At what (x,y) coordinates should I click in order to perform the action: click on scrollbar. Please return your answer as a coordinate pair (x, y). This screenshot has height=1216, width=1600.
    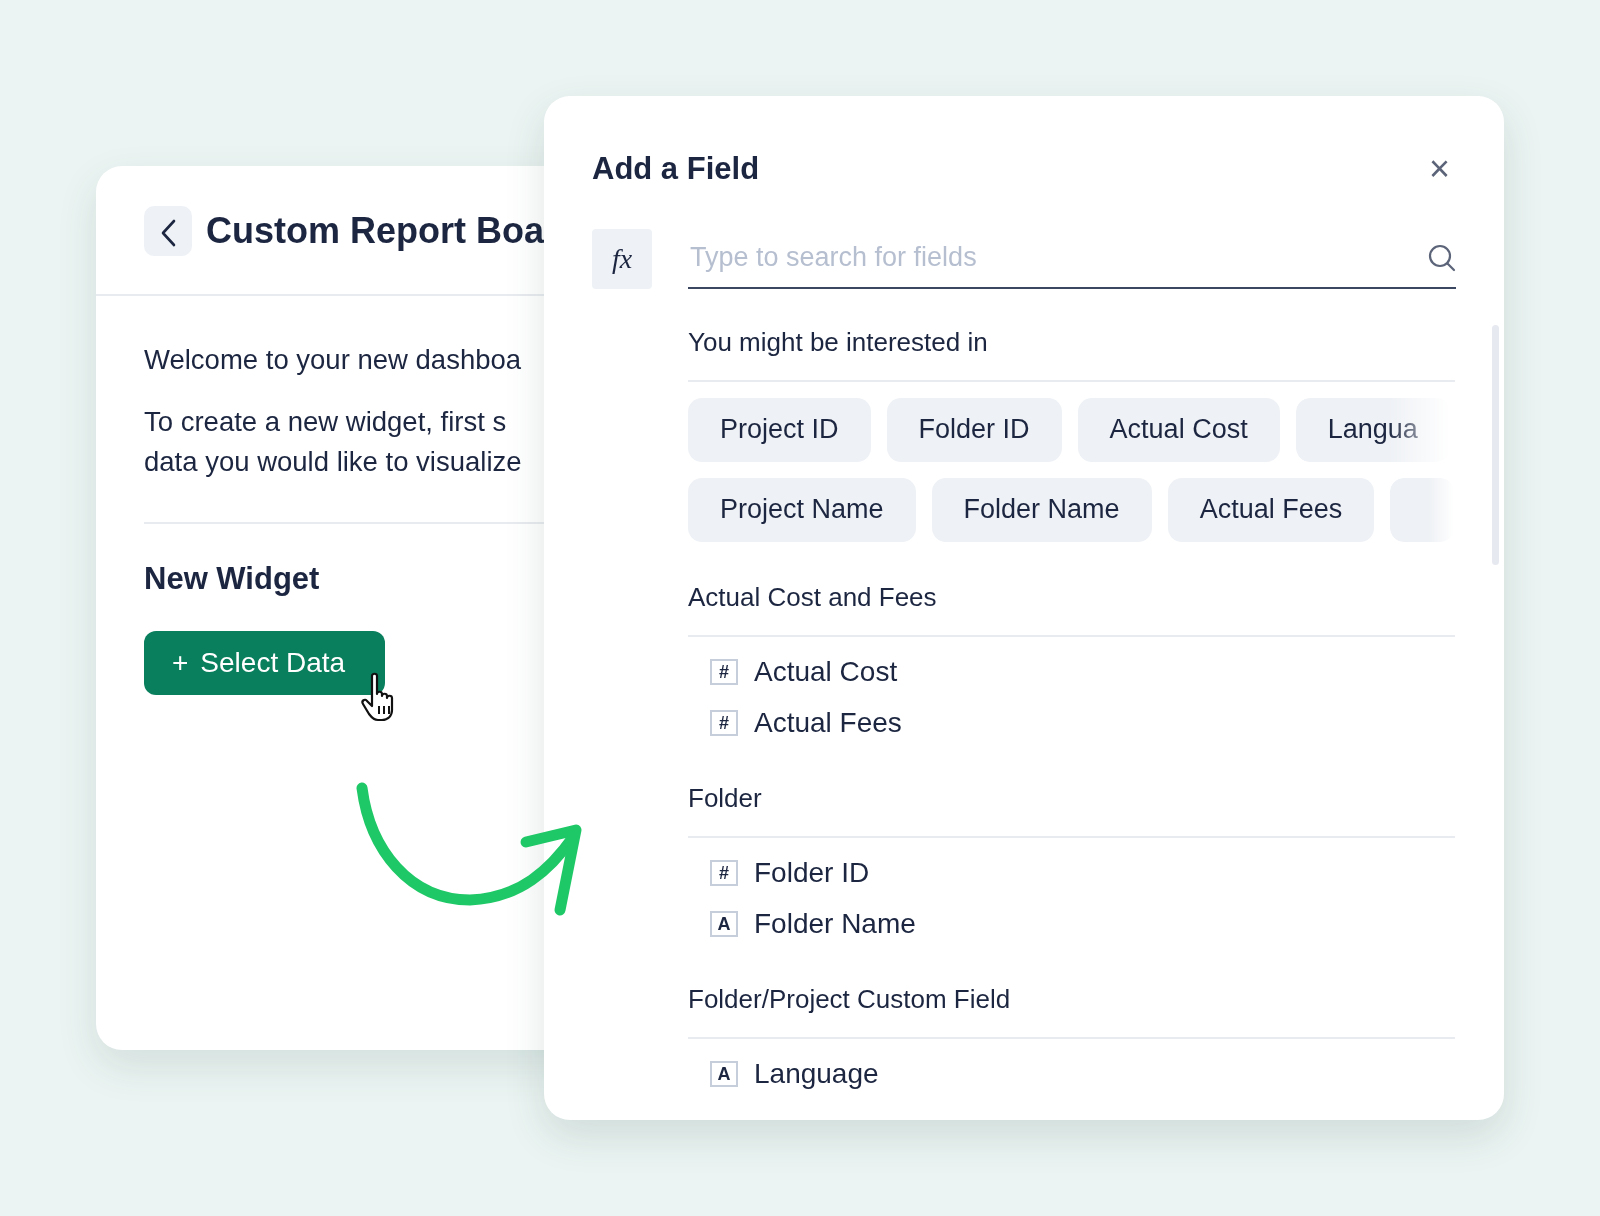
    Looking at the image, I should click on (1495, 445).